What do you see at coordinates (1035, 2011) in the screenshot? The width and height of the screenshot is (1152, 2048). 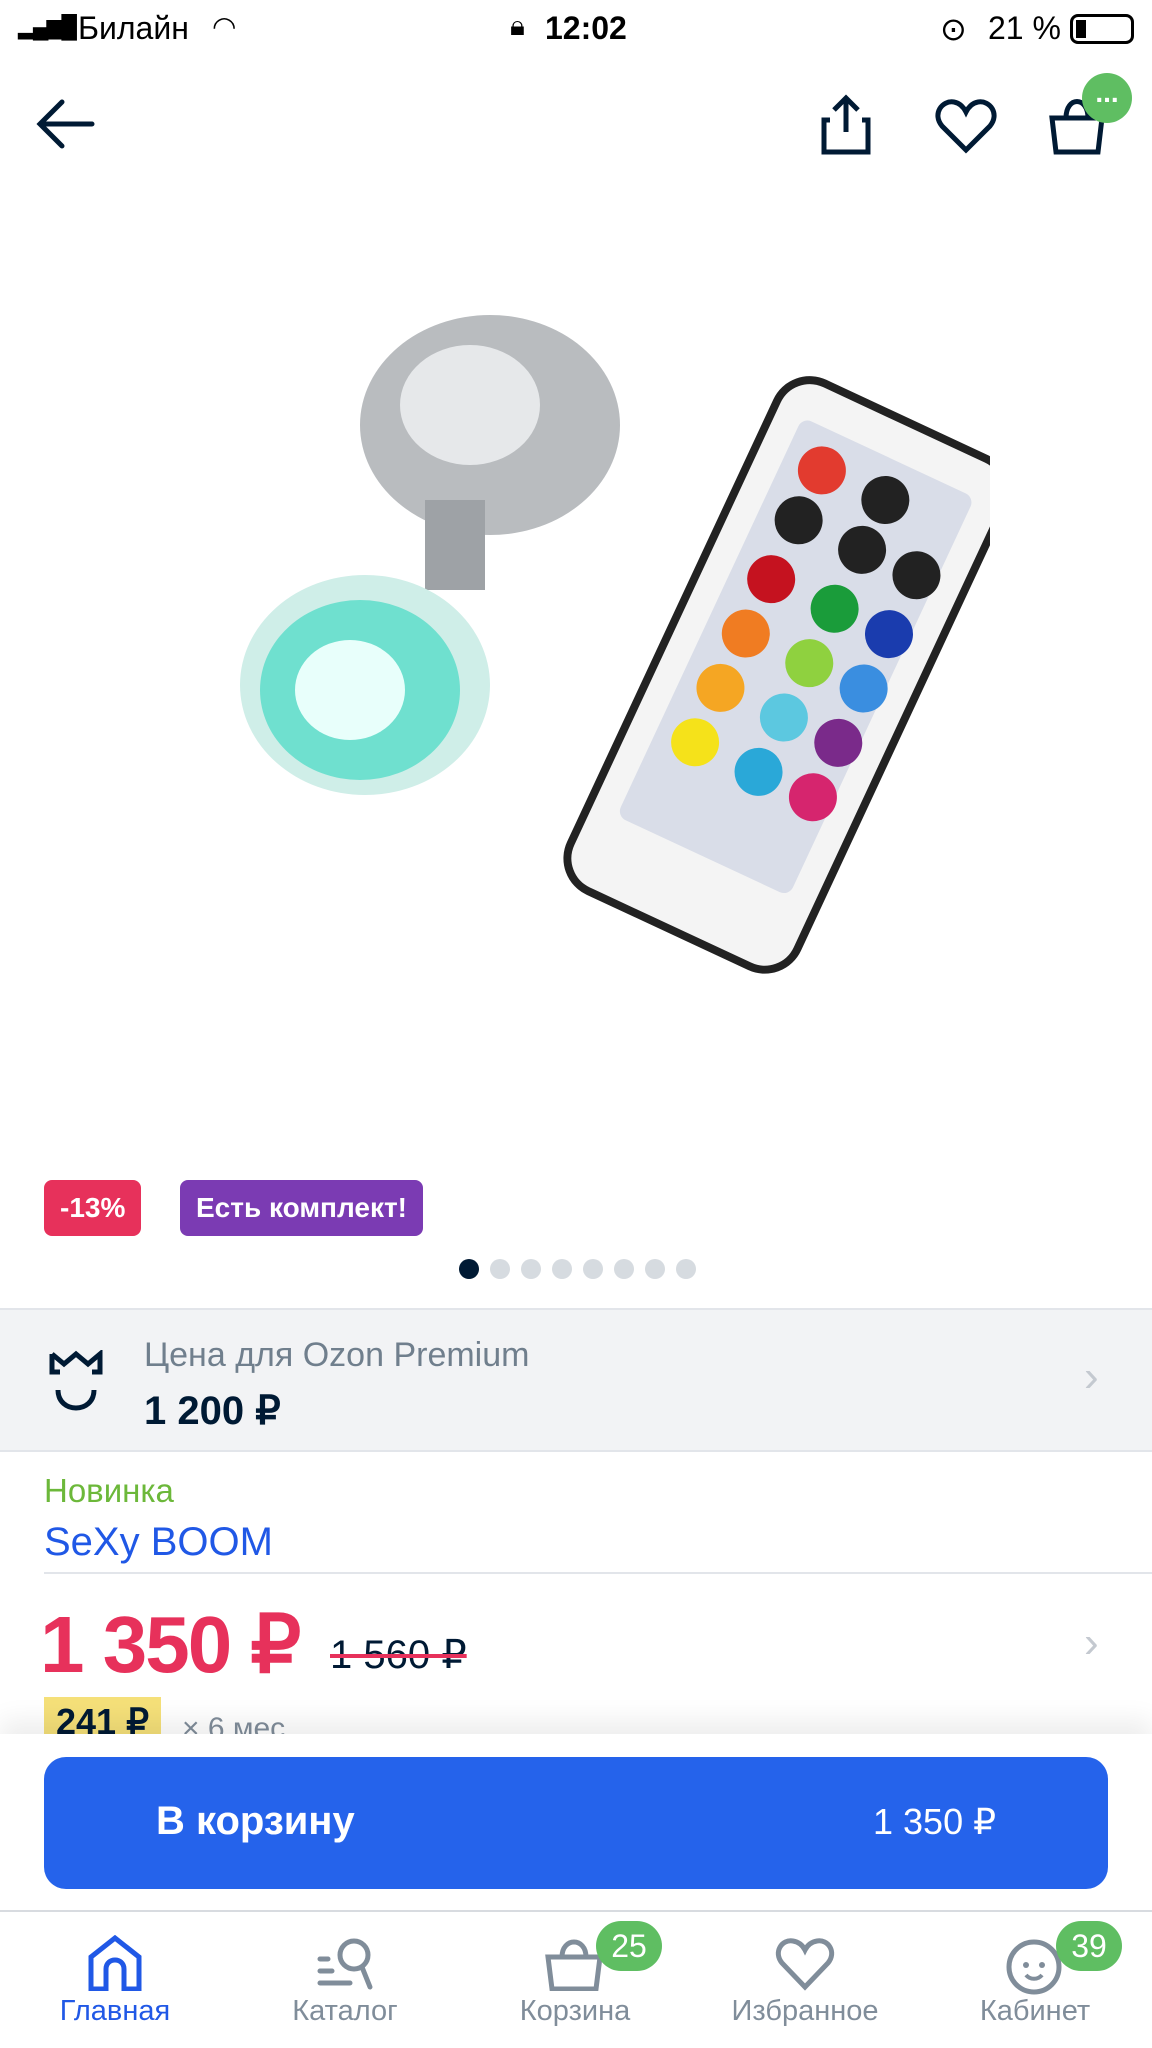 I see `tab-label: Кабинет` at bounding box center [1035, 2011].